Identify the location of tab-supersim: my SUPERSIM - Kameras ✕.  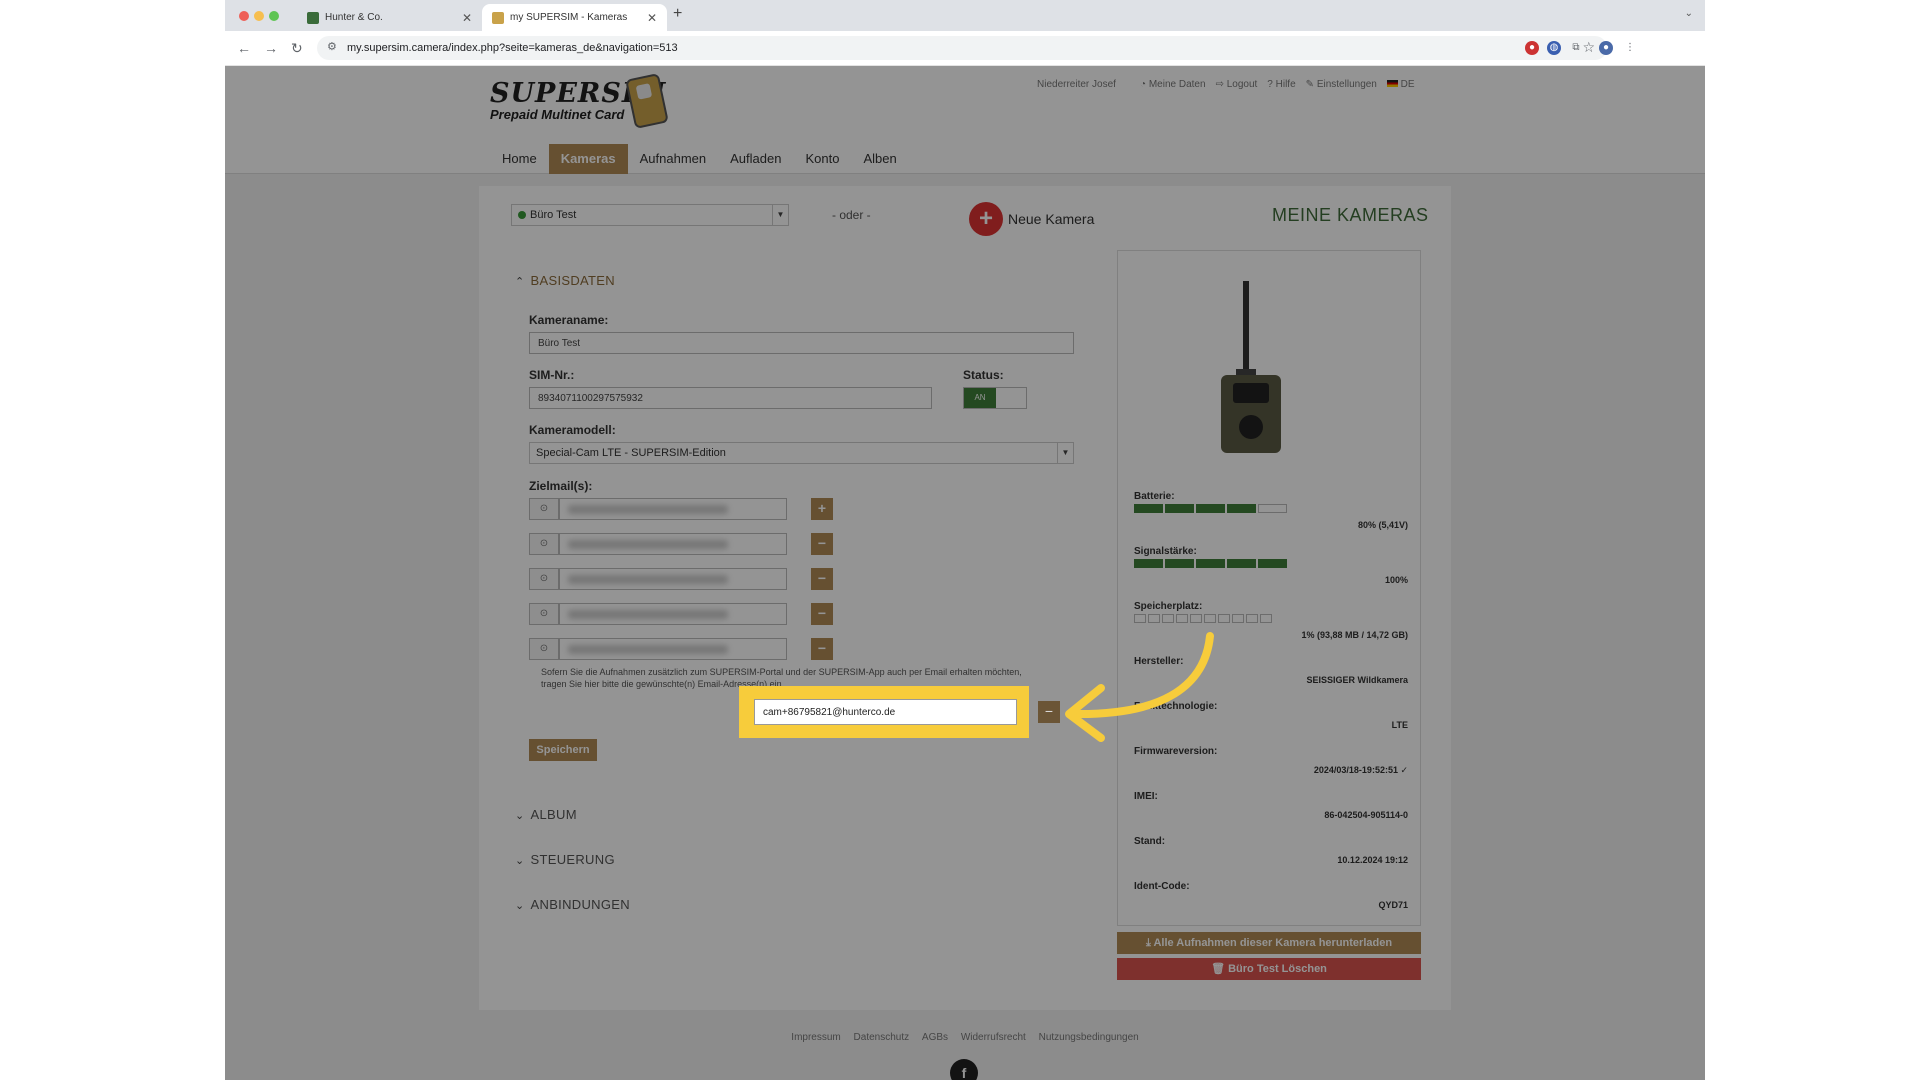
(574, 17).